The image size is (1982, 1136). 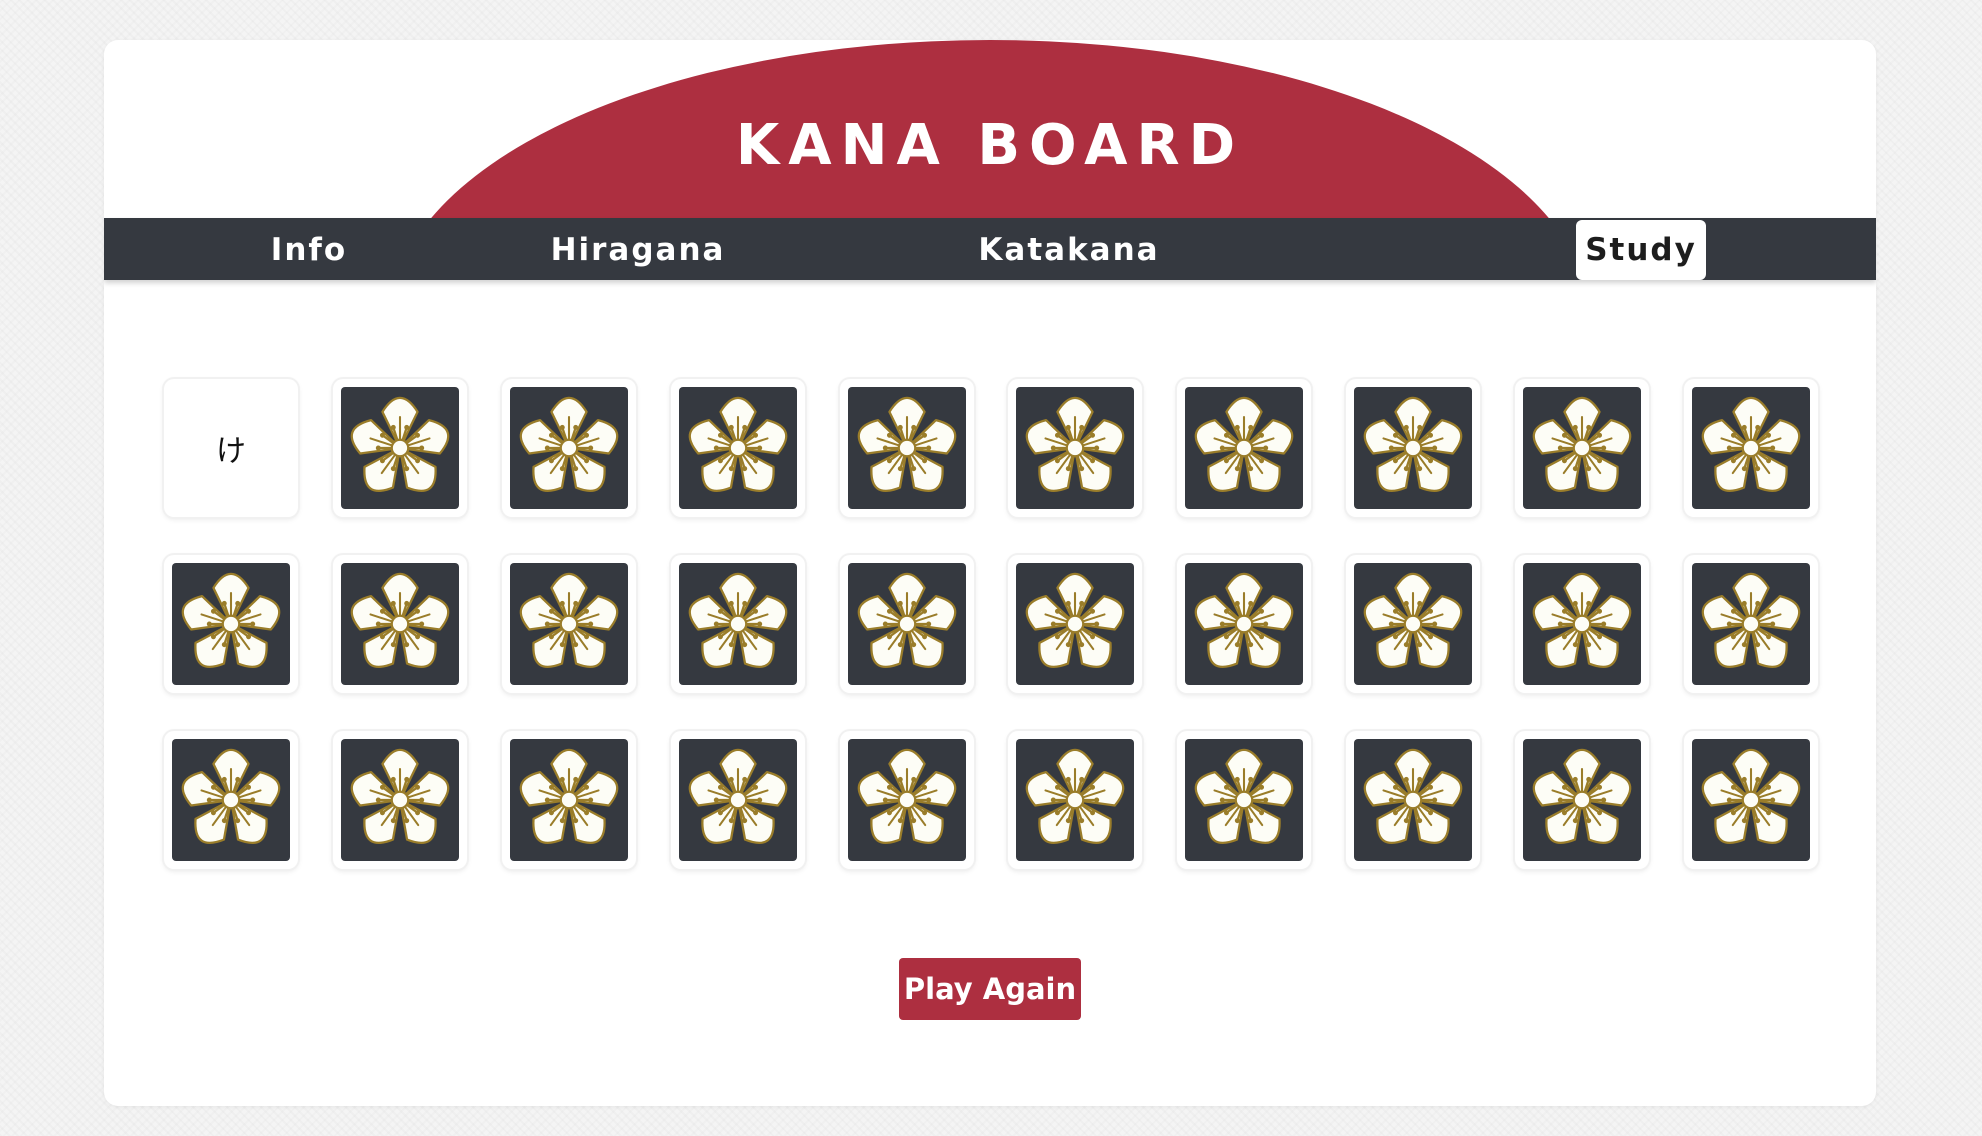 I want to click on kana-card: け, so click(x=231, y=448).